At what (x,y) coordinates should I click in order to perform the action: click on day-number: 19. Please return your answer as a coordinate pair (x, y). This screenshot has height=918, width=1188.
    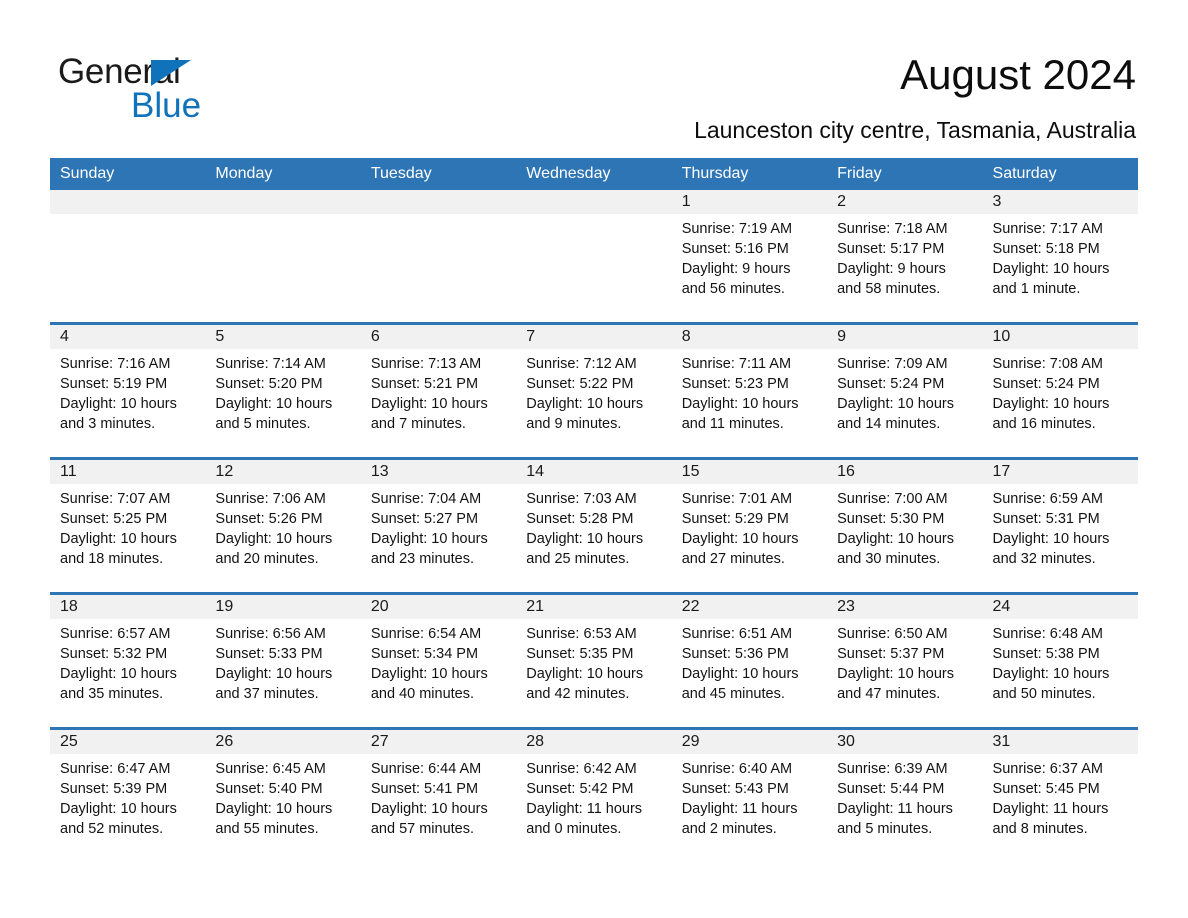
    Looking at the image, I should click on (283, 607).